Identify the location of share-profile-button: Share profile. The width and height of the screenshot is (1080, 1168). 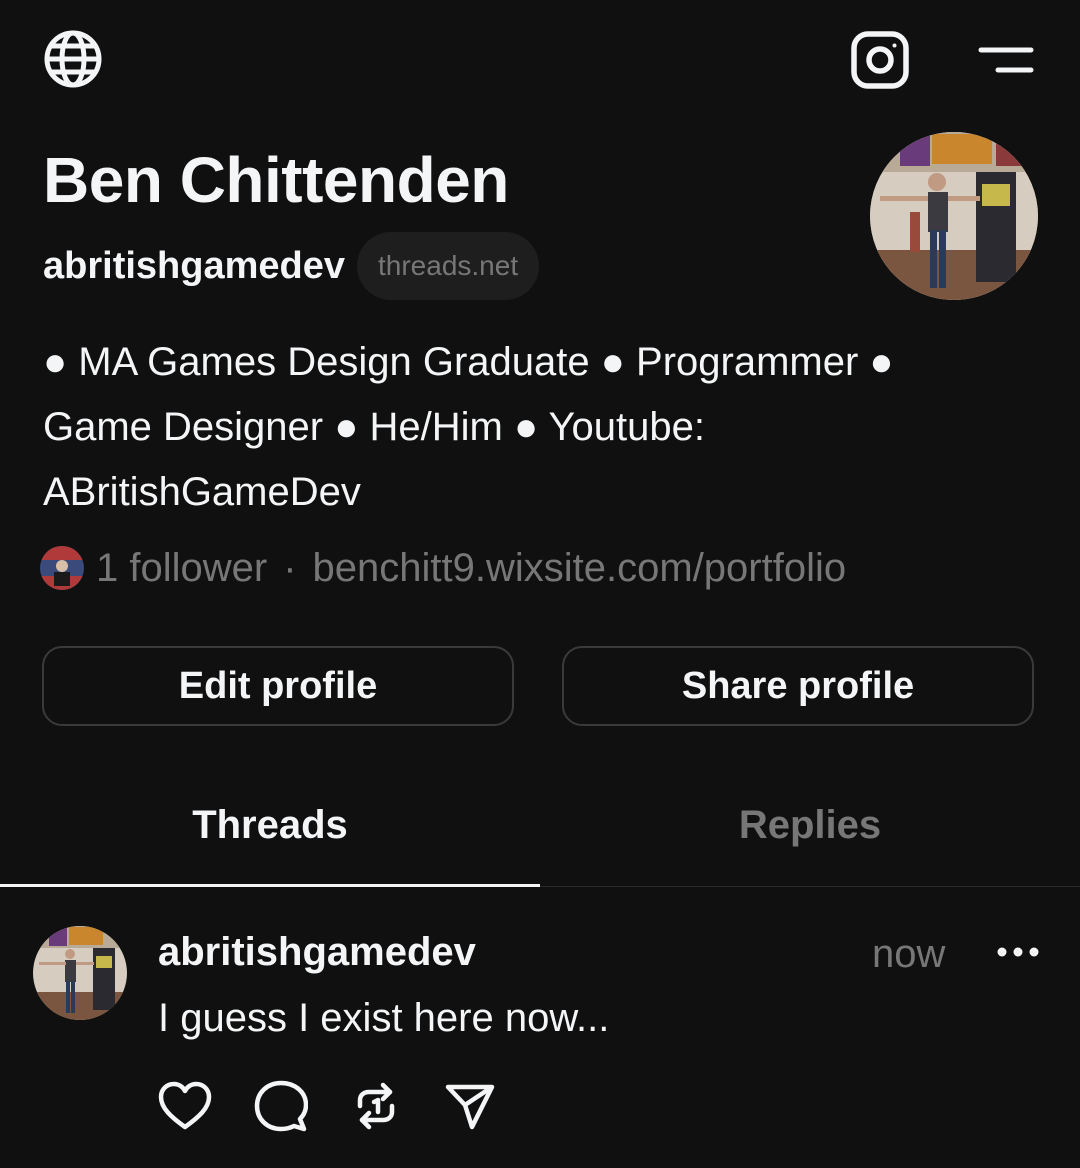
(798, 686).